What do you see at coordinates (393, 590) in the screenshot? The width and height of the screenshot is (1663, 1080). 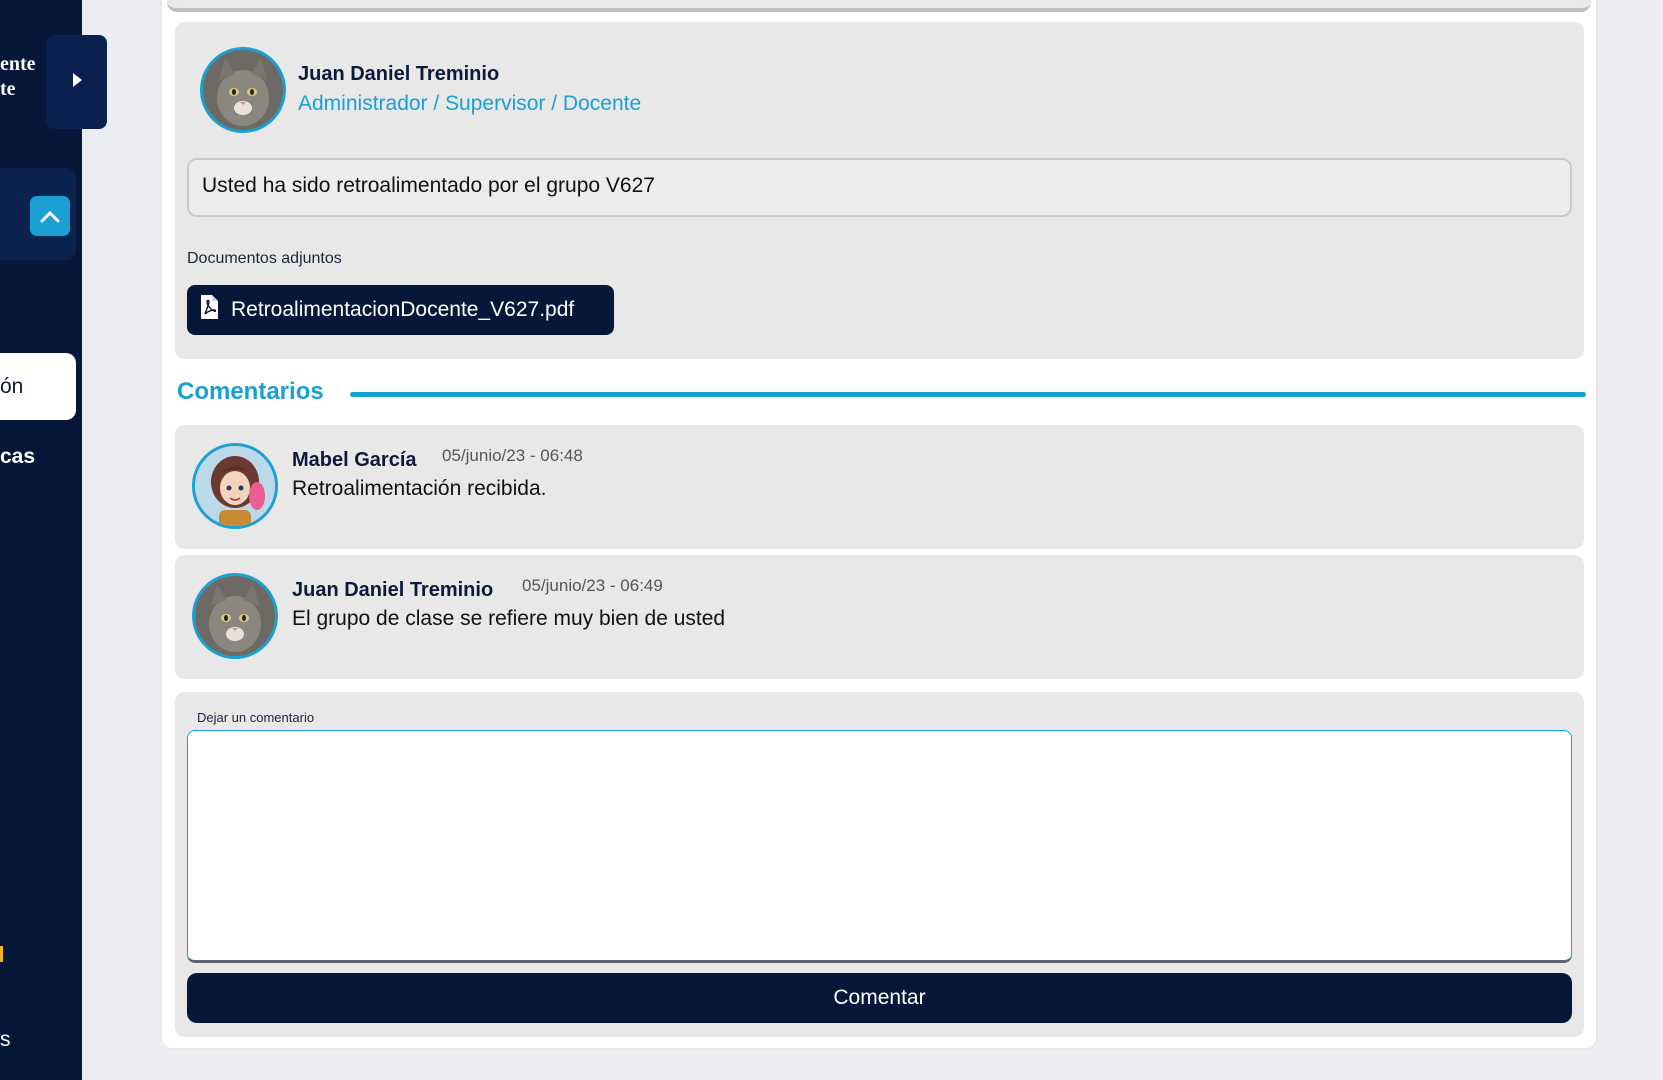 I see `comment-author-name: Juan Daniel Treminio` at bounding box center [393, 590].